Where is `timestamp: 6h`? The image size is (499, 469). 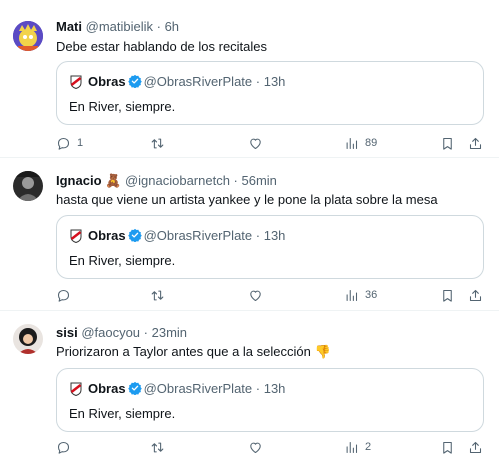 timestamp: 6h is located at coordinates (172, 26).